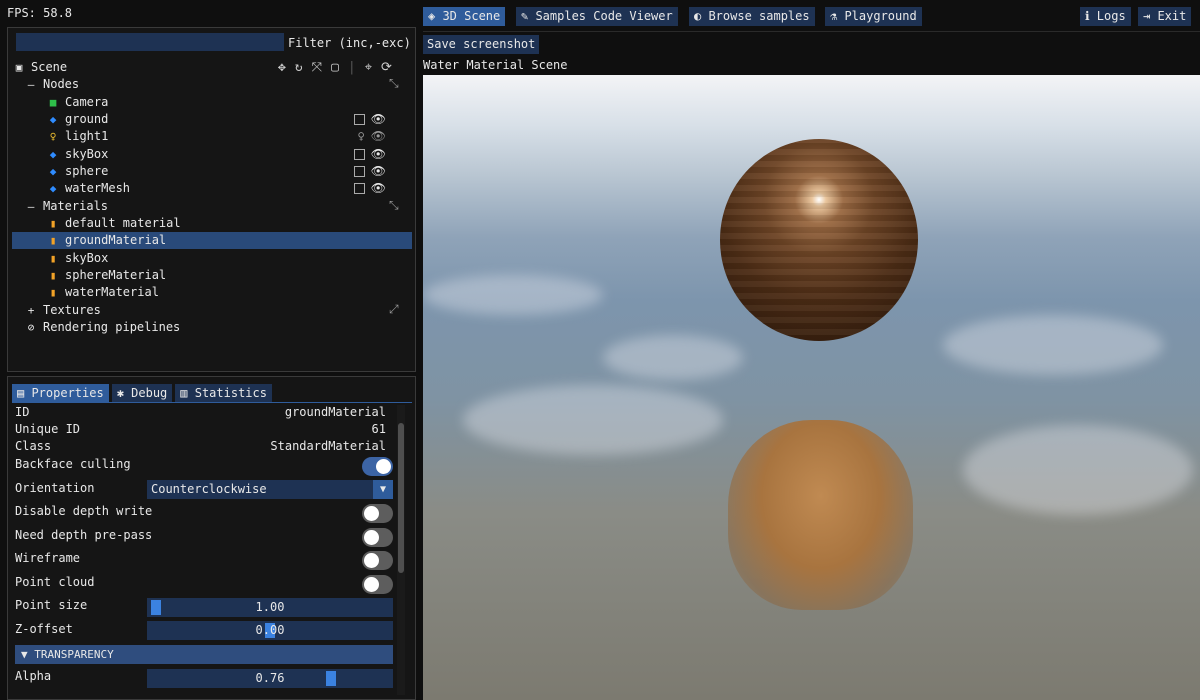 This screenshot has height=700, width=1200. I want to click on flask-icon: ⚗, so click(837, 16).